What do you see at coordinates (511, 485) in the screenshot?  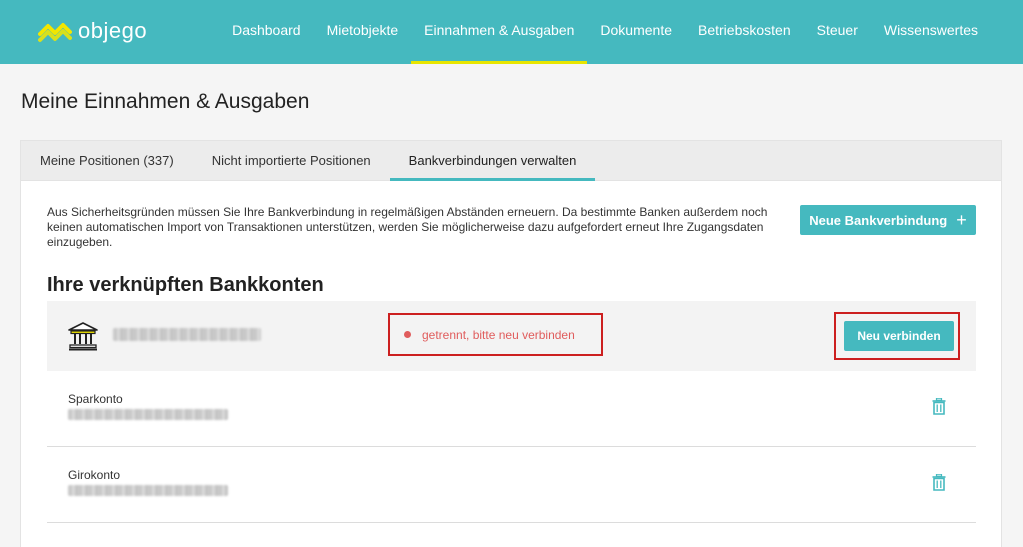 I see `account-row-girokonto: Girokonto` at bounding box center [511, 485].